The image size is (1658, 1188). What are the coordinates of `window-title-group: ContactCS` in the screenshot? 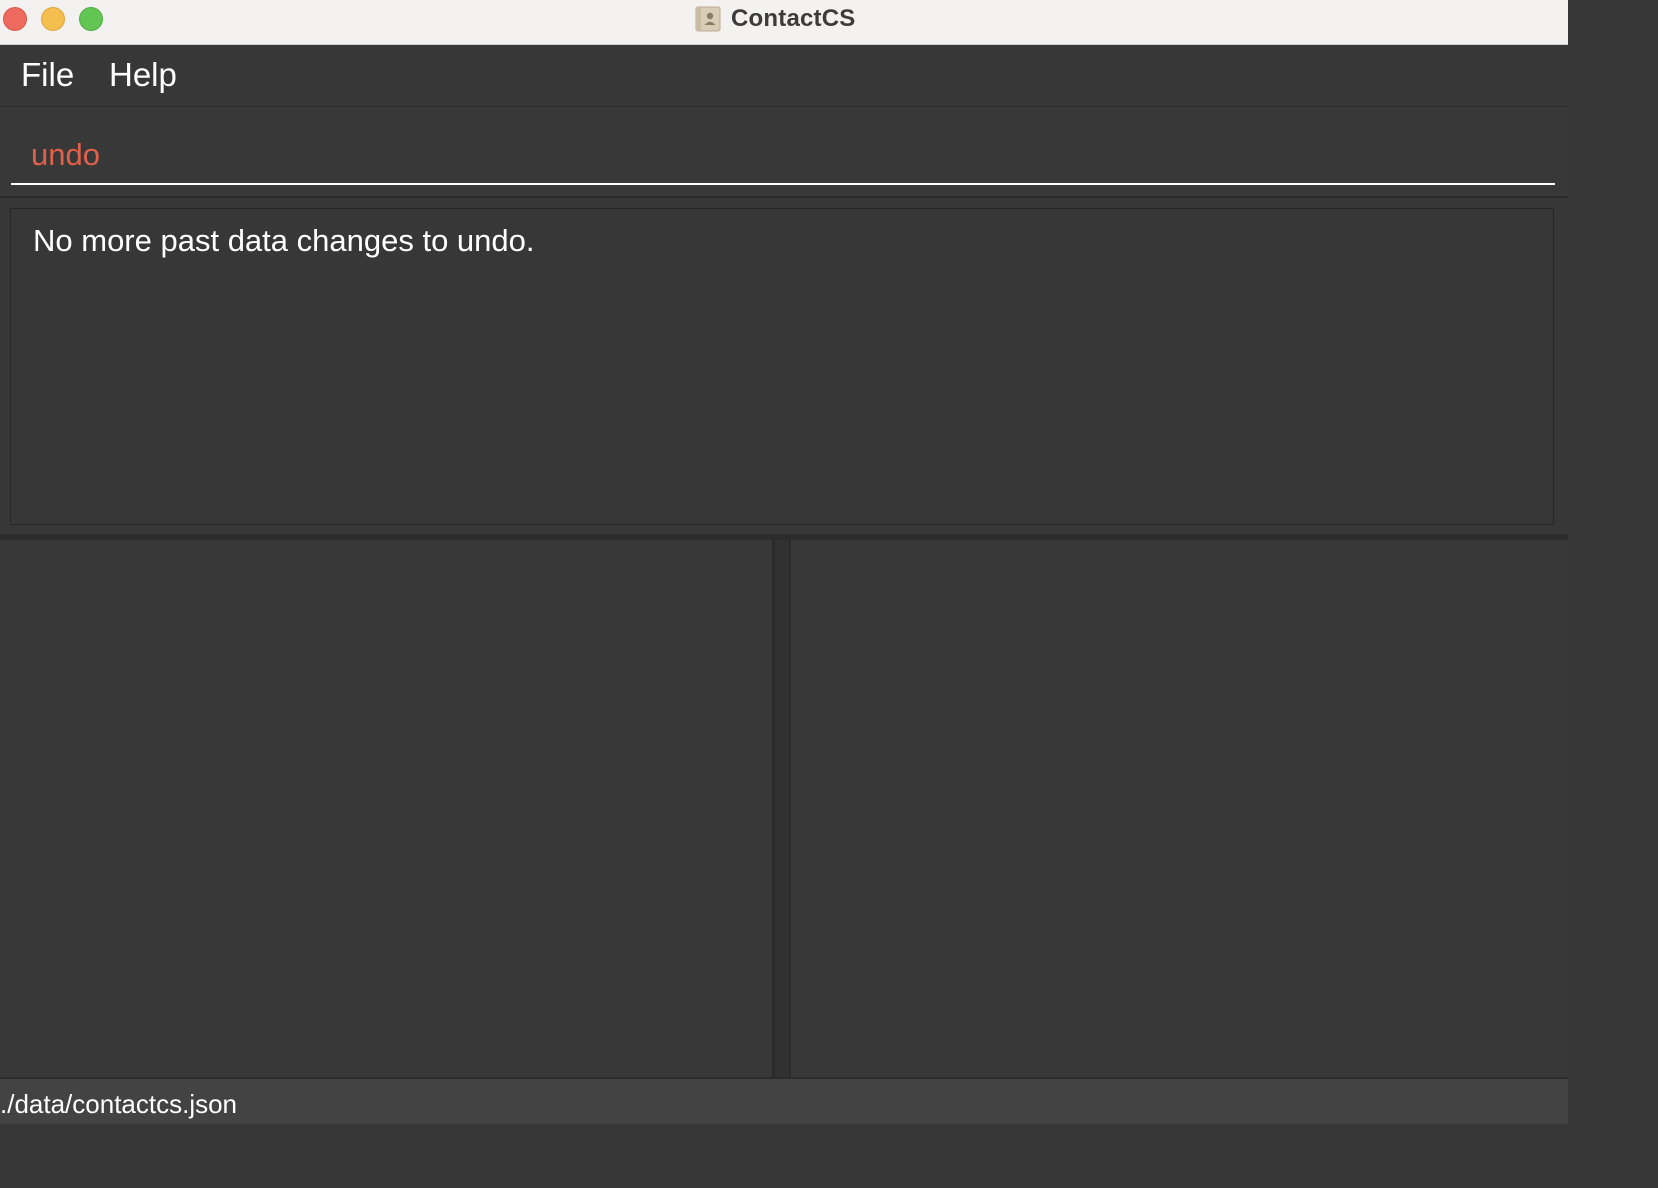 It's located at (775, 19).